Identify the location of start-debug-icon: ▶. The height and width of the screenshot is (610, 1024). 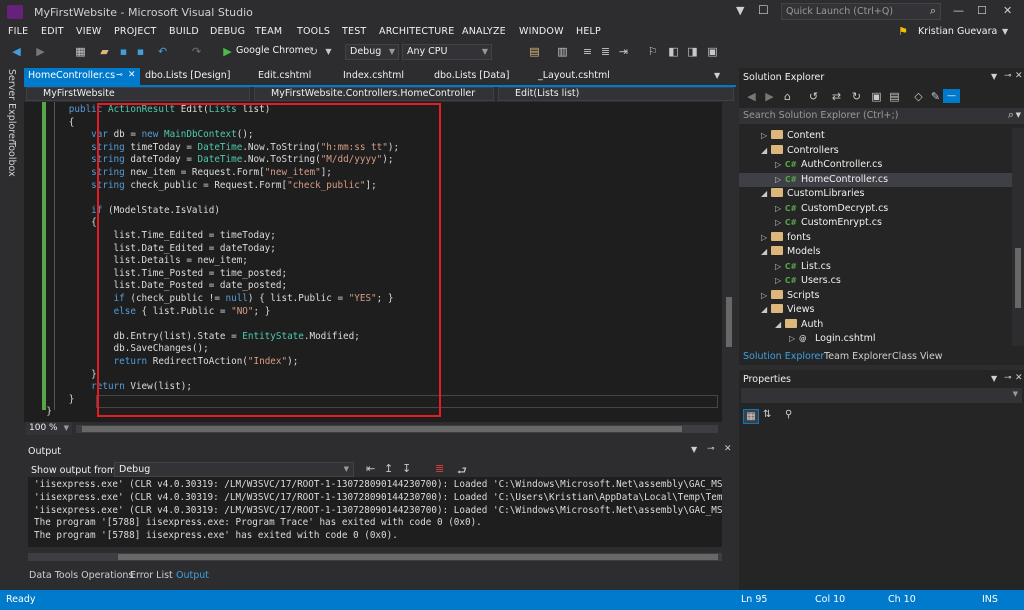
(227, 51).